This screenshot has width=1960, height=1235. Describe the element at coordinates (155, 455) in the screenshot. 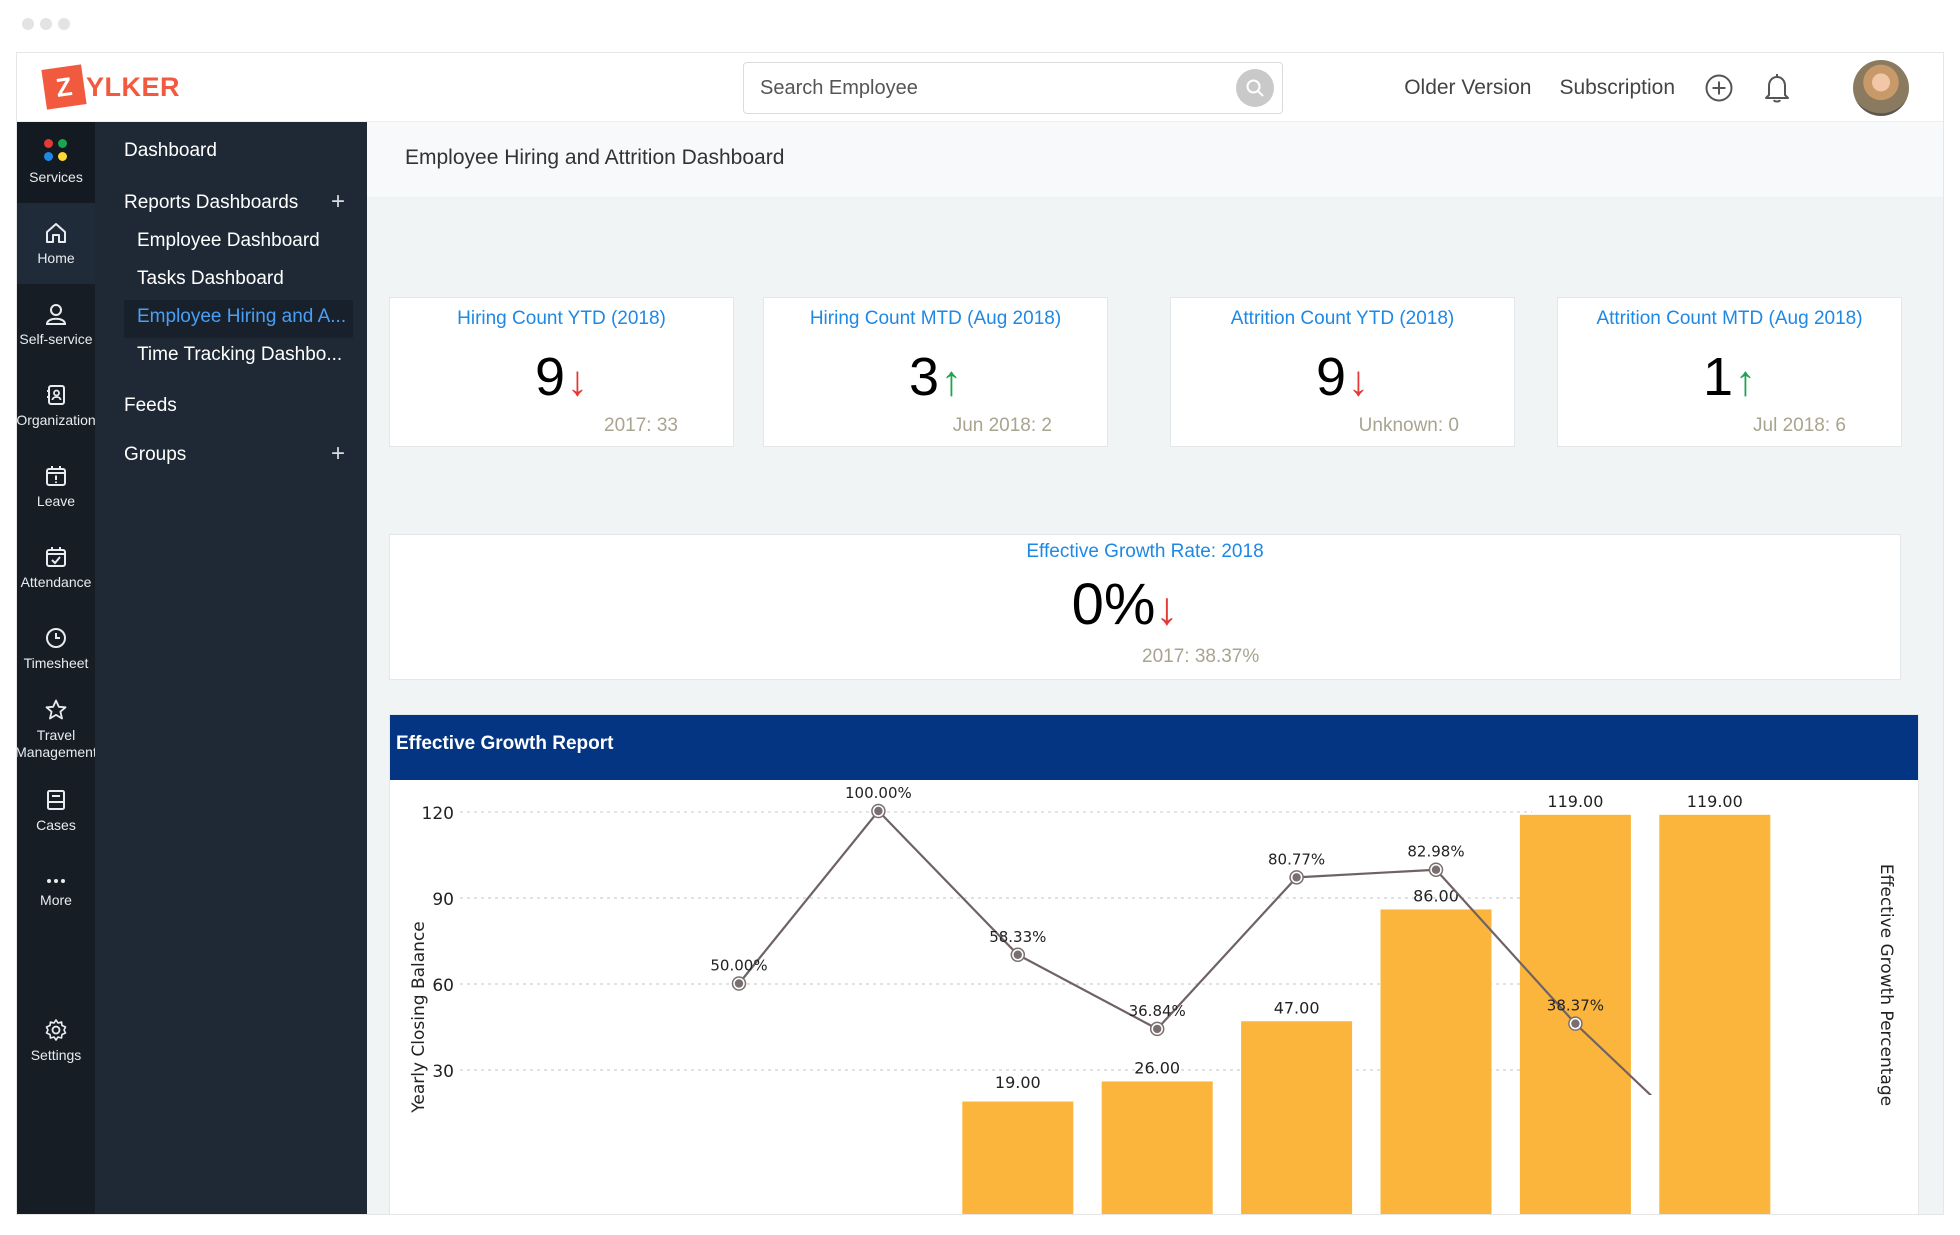

I see `sidebar-item-groups: Groups` at that location.